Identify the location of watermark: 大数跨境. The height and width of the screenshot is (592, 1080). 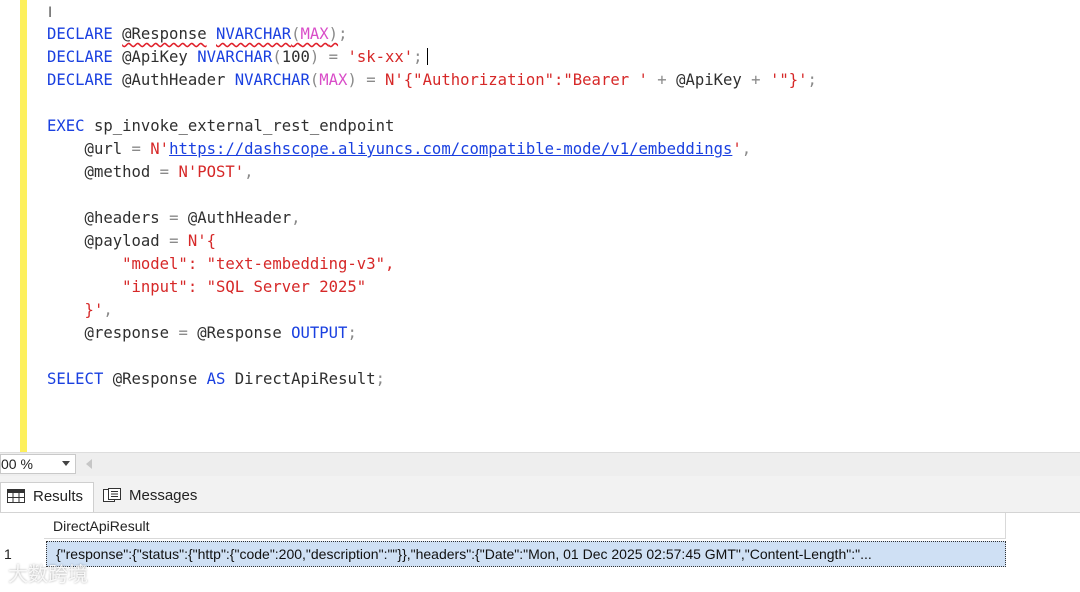
(48, 574).